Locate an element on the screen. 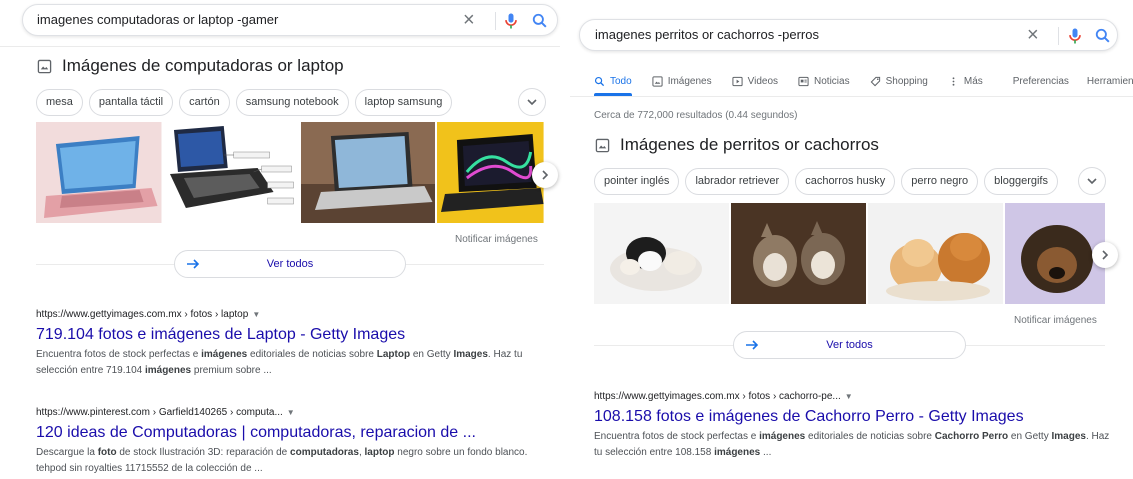 The image size is (1133, 479). tabs-divider is located at coordinates (851, 96).